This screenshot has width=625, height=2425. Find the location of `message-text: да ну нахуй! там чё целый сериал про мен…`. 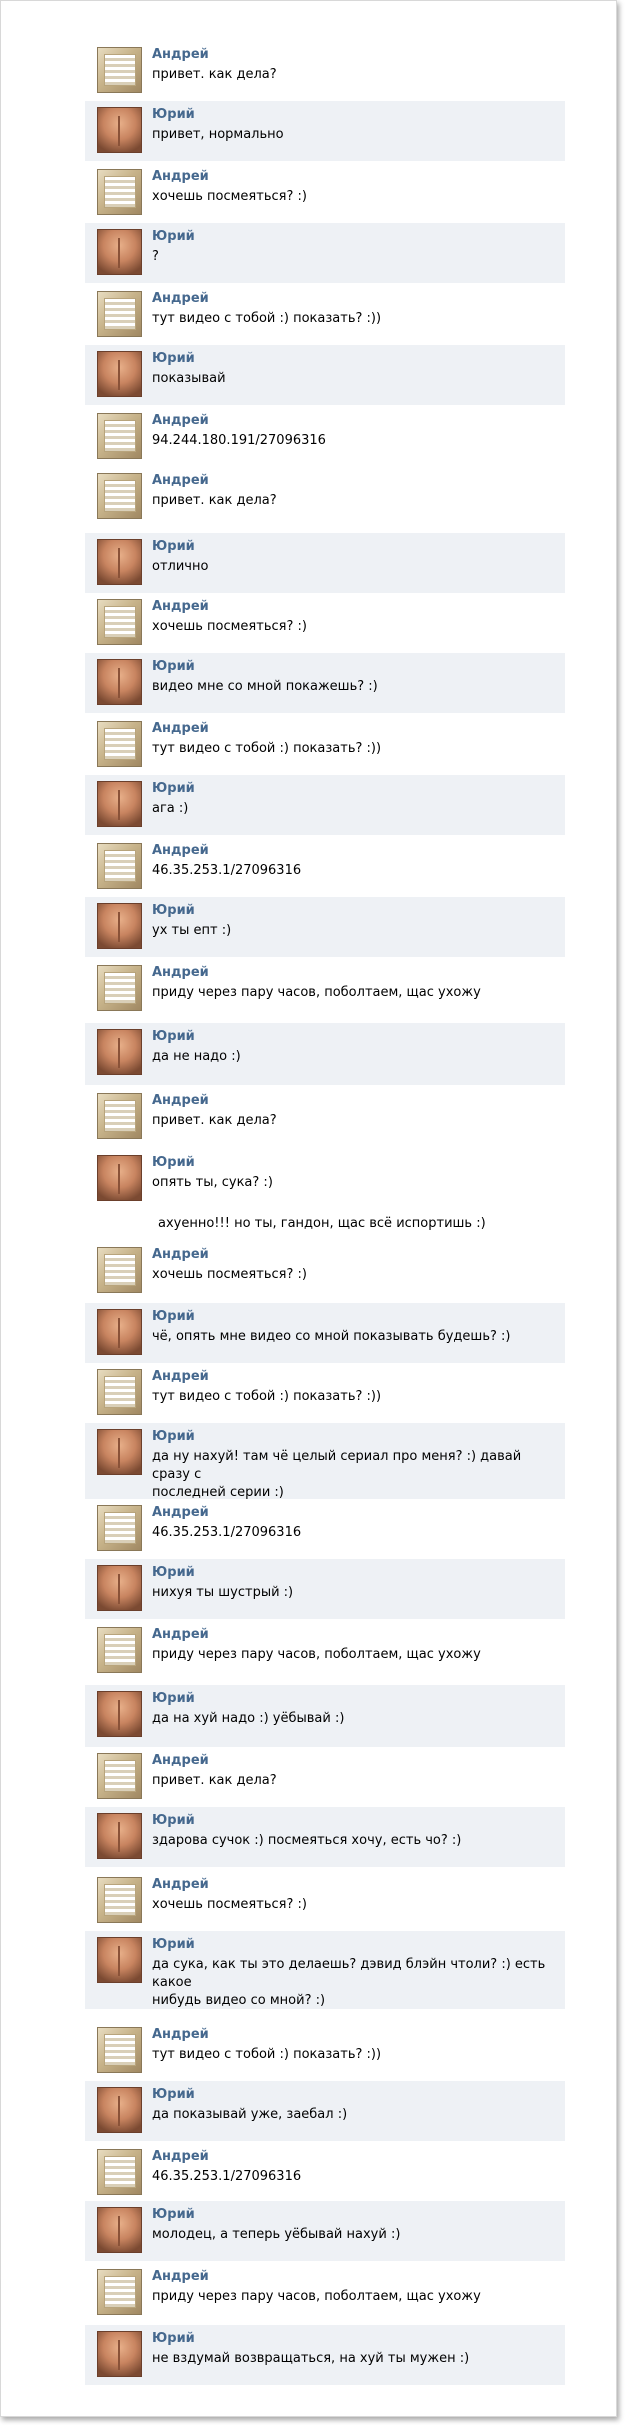

message-text: да ну нахуй! там чё целый сериал про мен… is located at coordinates (357, 1475).